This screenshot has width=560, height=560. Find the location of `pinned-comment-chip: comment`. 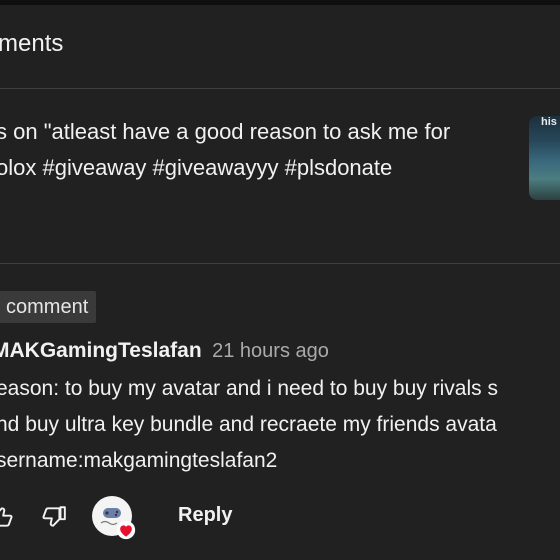

pinned-comment-chip: comment is located at coordinates (48, 307).